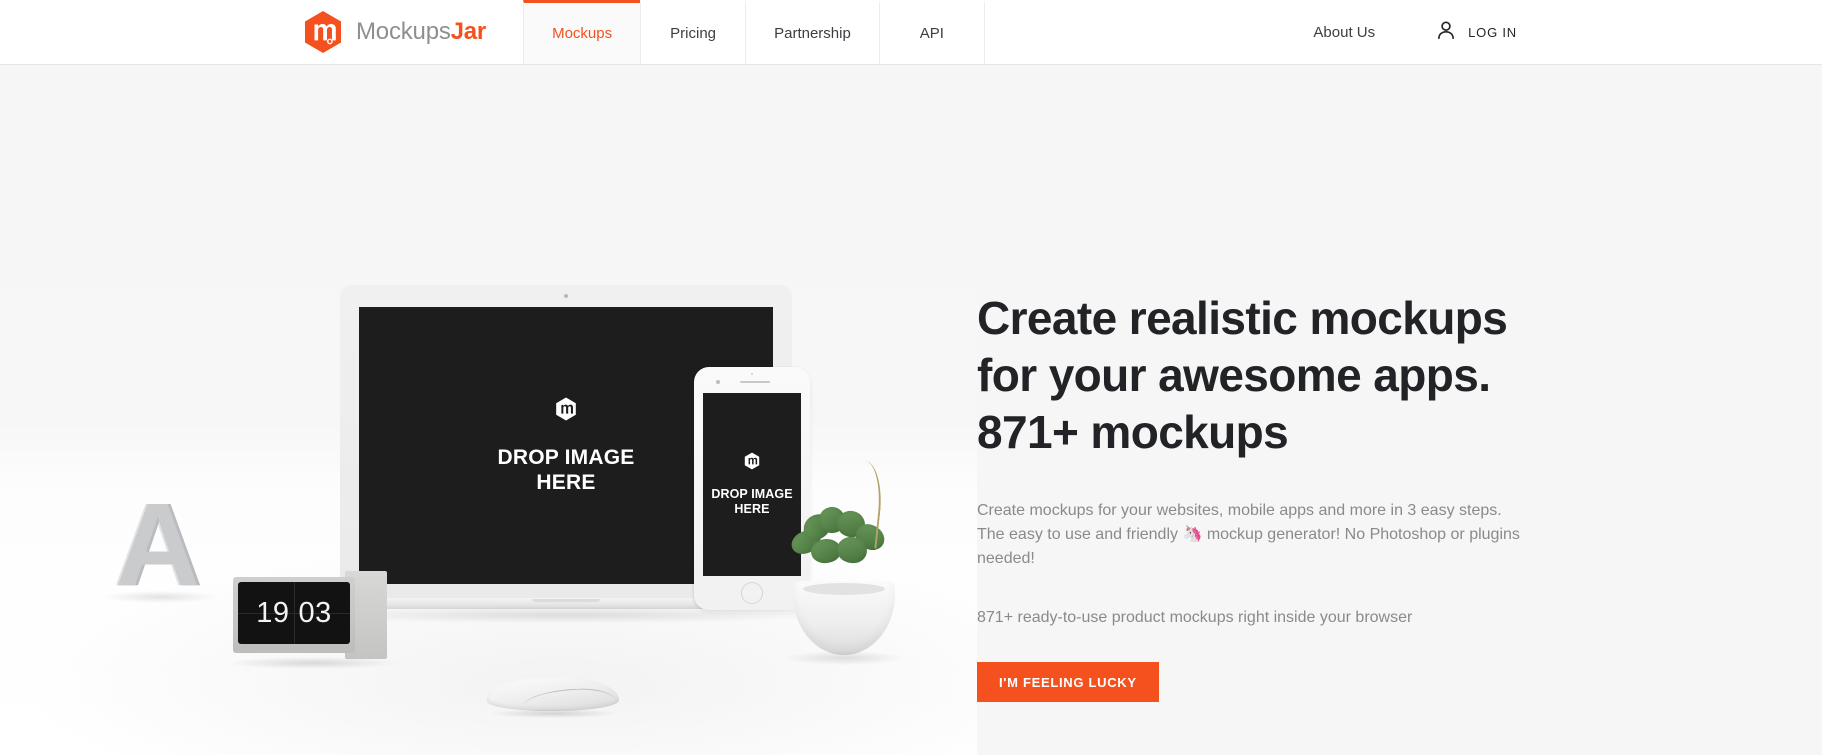 This screenshot has width=1822, height=755. I want to click on brand-wordmark: MockupsJar, so click(421, 32).